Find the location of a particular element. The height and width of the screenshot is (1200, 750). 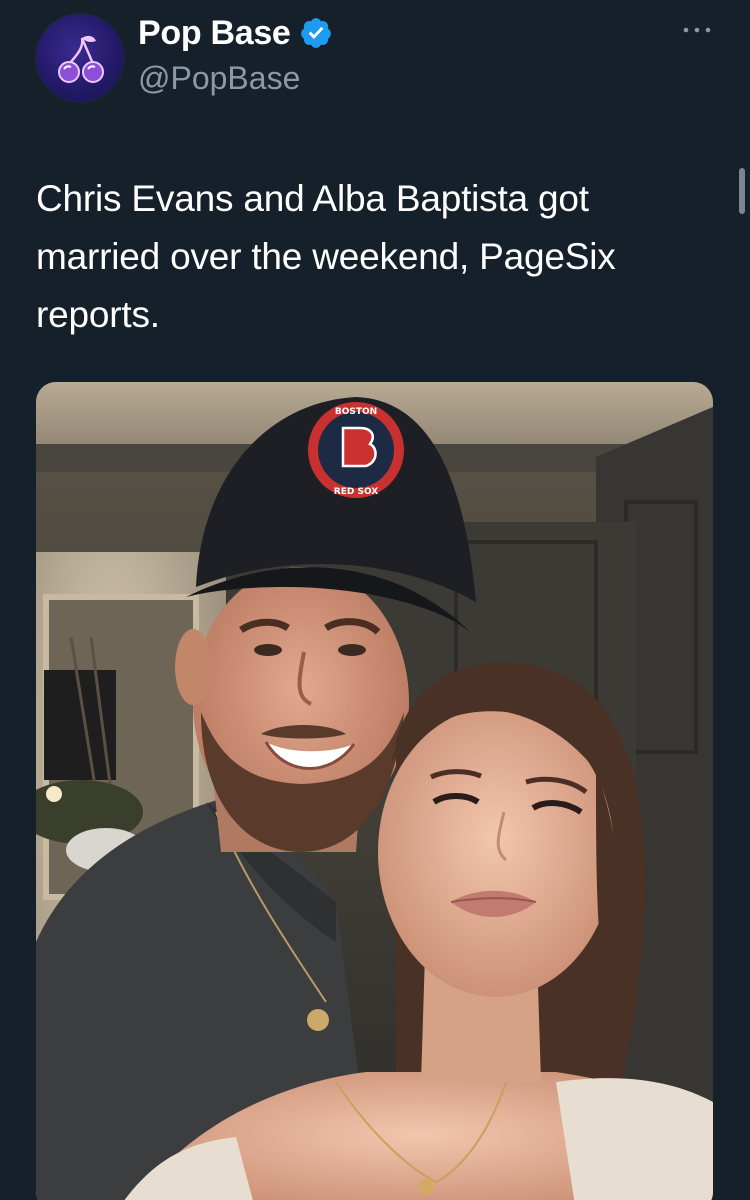

avatar is located at coordinates (80, 58).